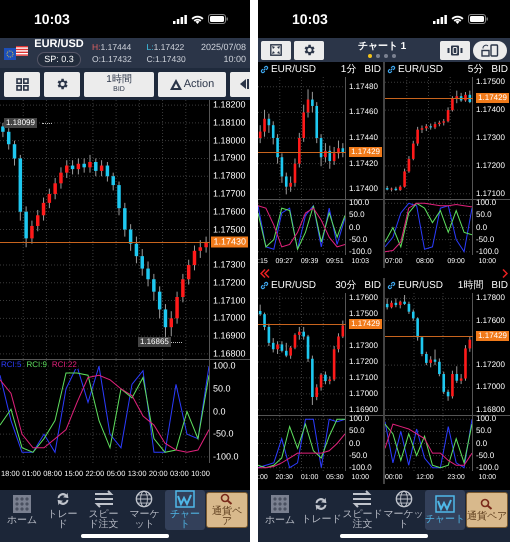 The width and height of the screenshot is (510, 542). Describe the element at coordinates (11, 365) in the screenshot. I see `indicator-legend: RCI:5` at that location.